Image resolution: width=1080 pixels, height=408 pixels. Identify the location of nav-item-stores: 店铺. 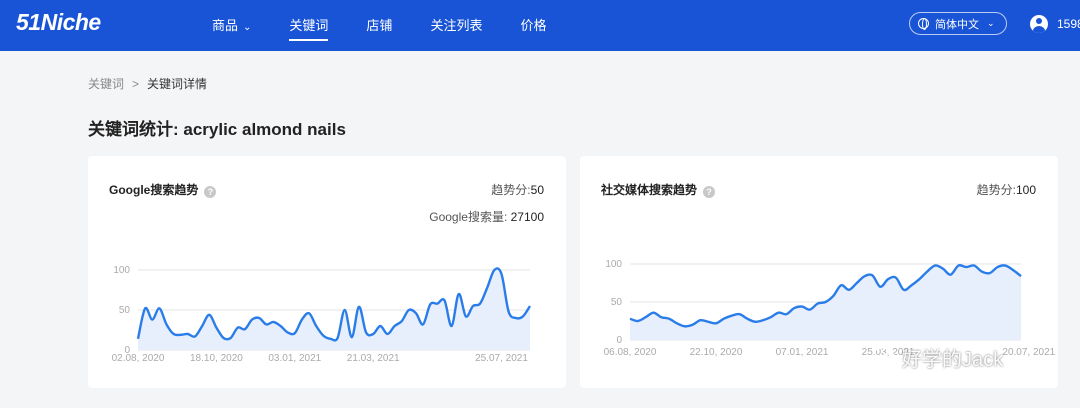
(379, 25).